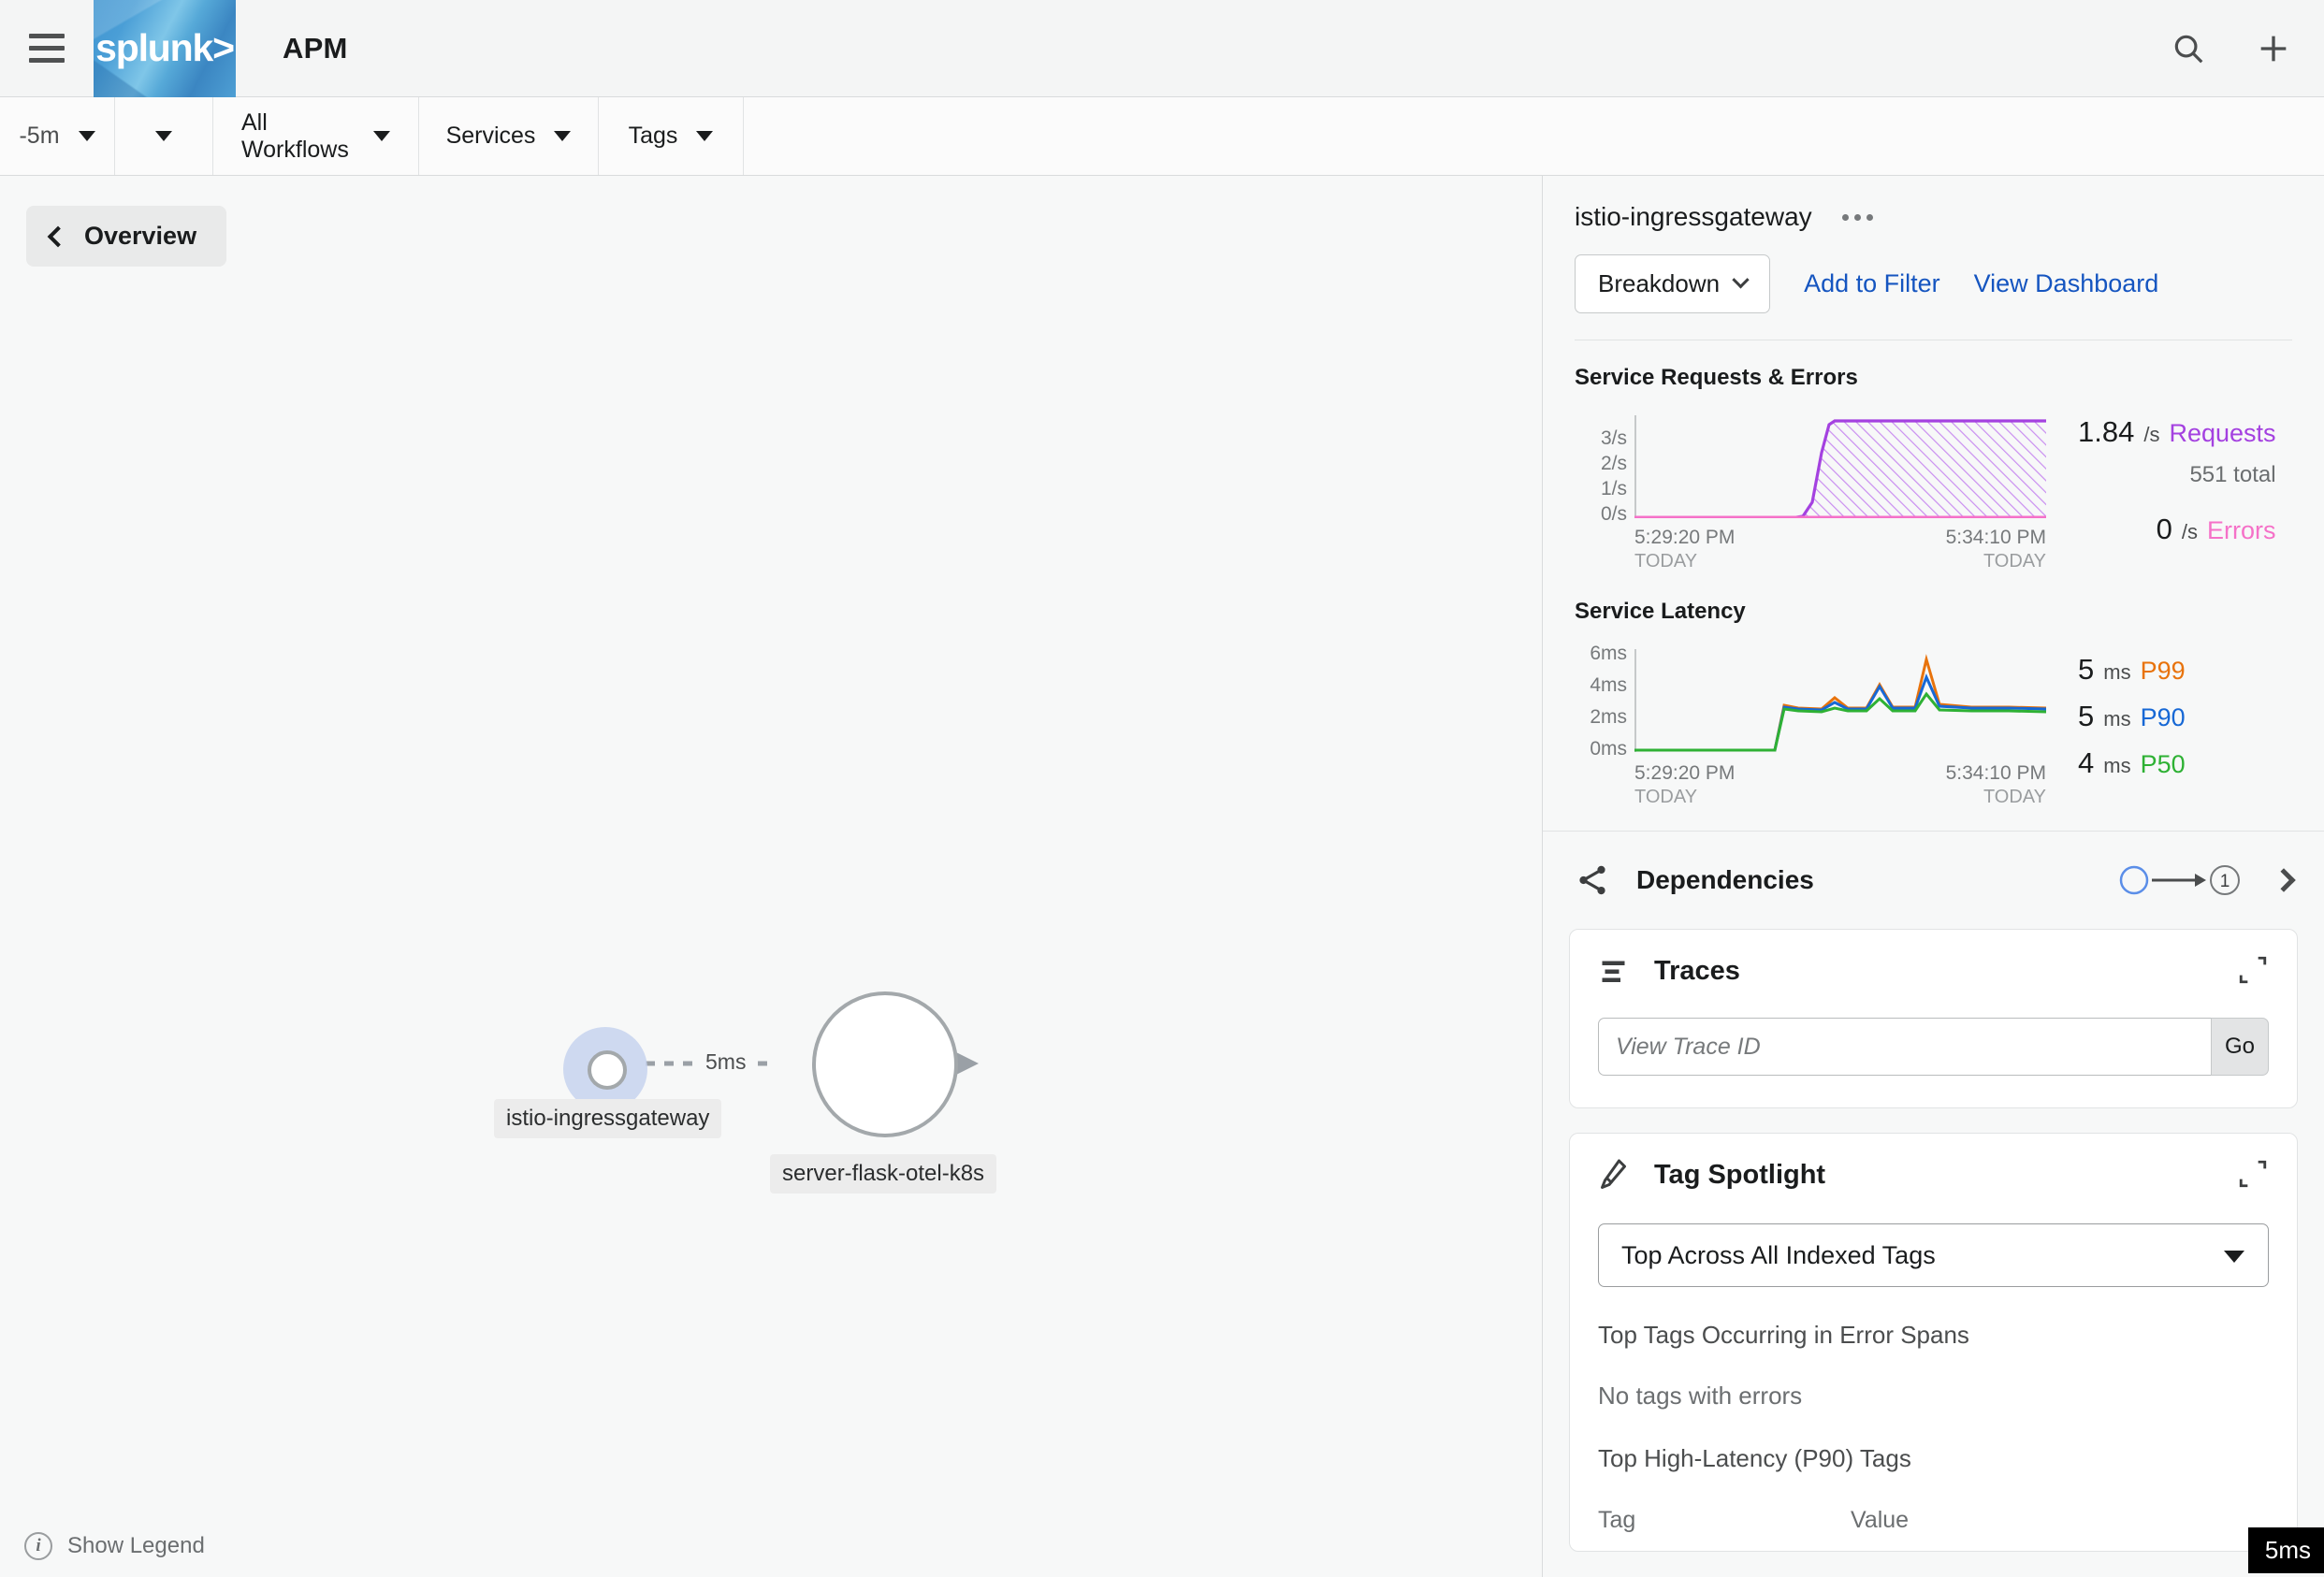 Image resolution: width=2324 pixels, height=1577 pixels. What do you see at coordinates (1716, 377) in the screenshot?
I see `requests-chart-title: Service Requests & Errors` at bounding box center [1716, 377].